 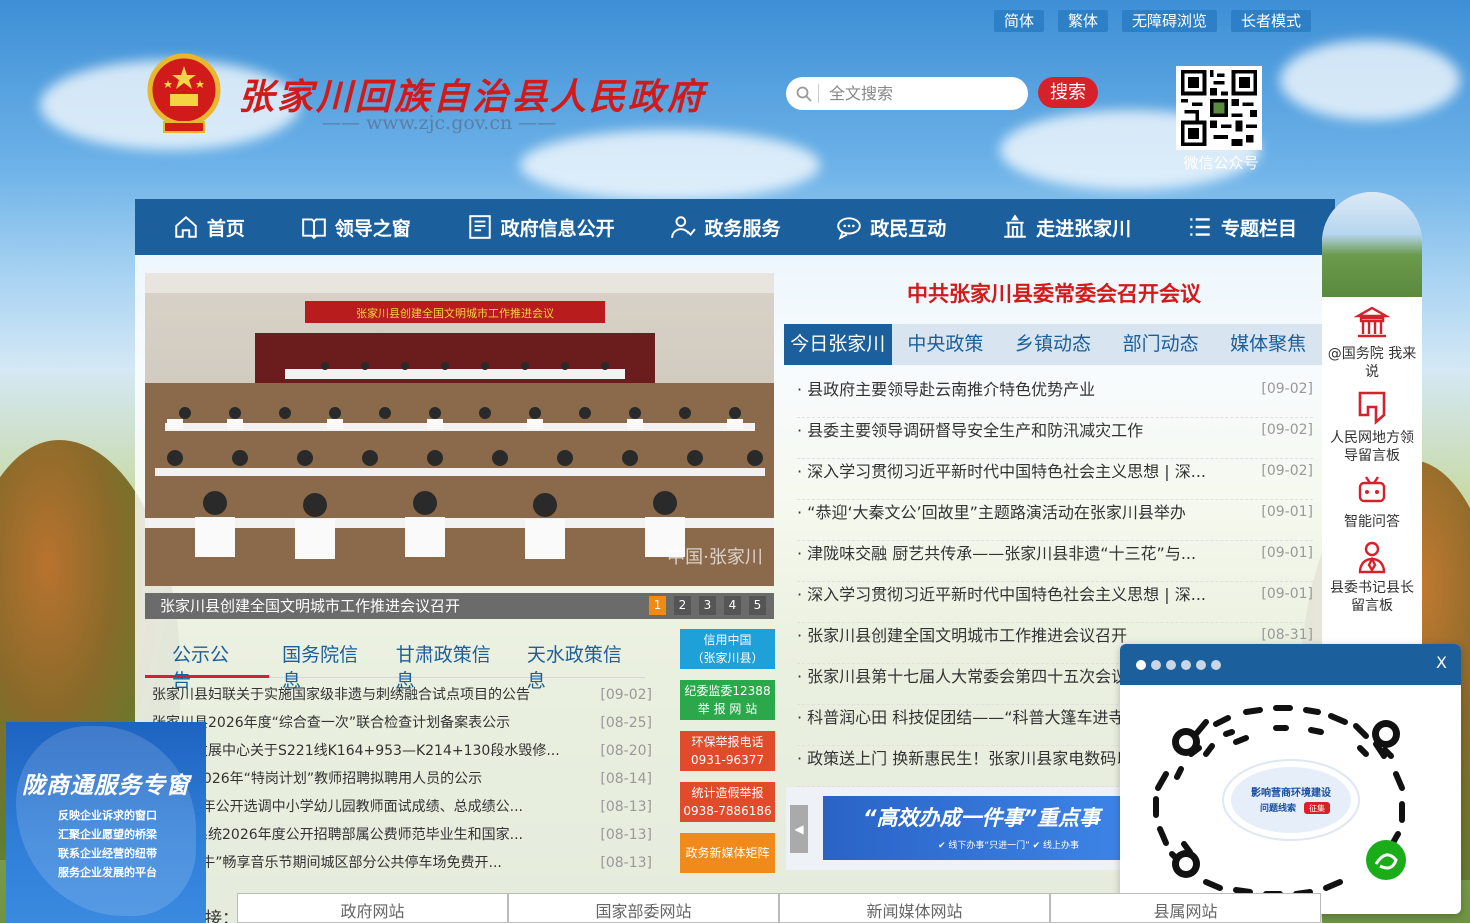 I want to click on ad-title: 陇商通服务专窗, so click(x=106, y=786).